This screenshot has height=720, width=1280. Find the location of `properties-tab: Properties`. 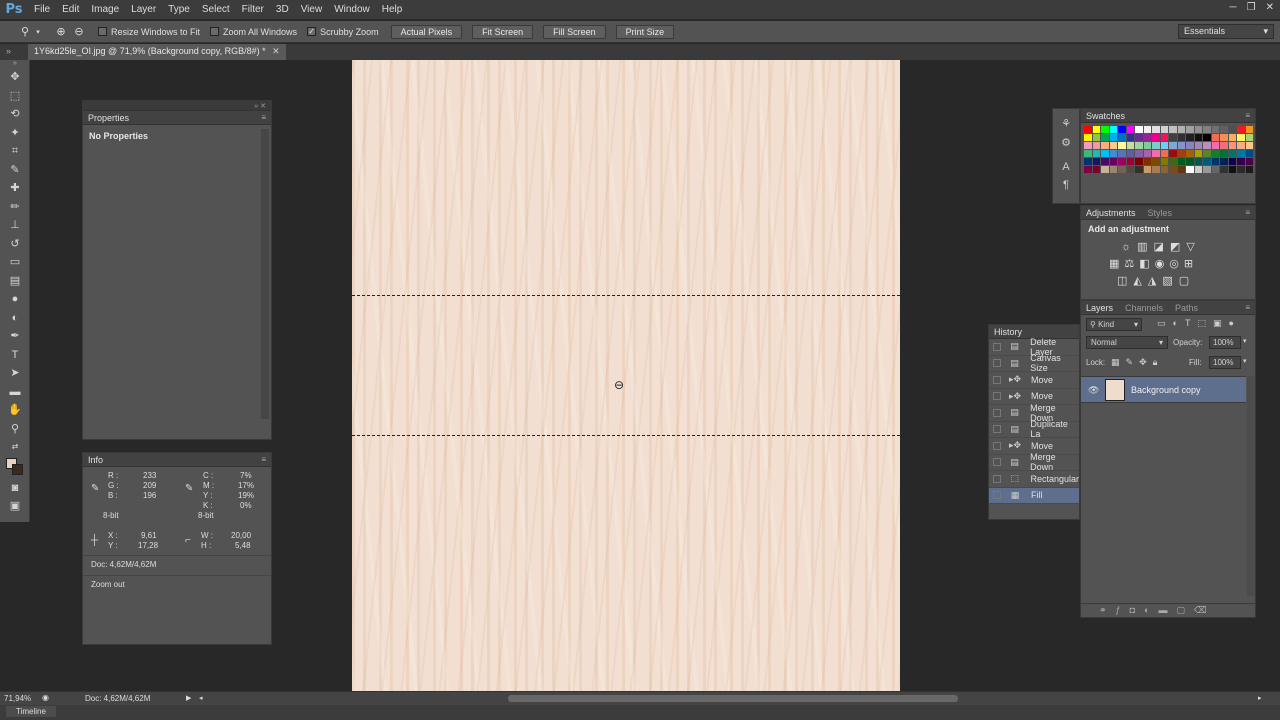

properties-tab: Properties is located at coordinates (108, 118).